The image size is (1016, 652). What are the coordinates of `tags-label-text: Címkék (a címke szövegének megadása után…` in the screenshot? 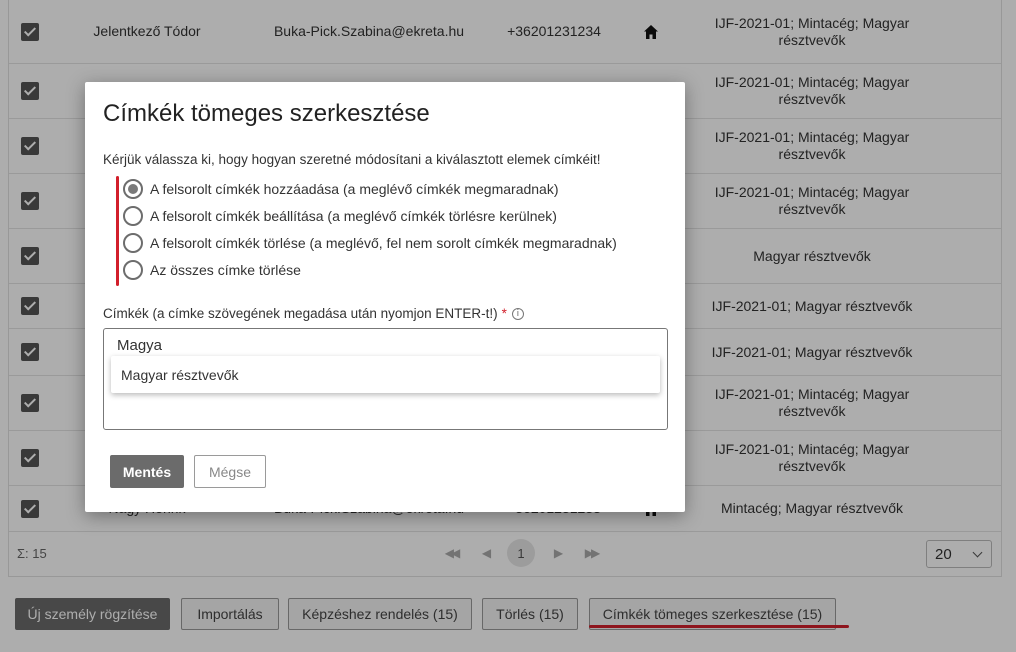 It's located at (300, 313).